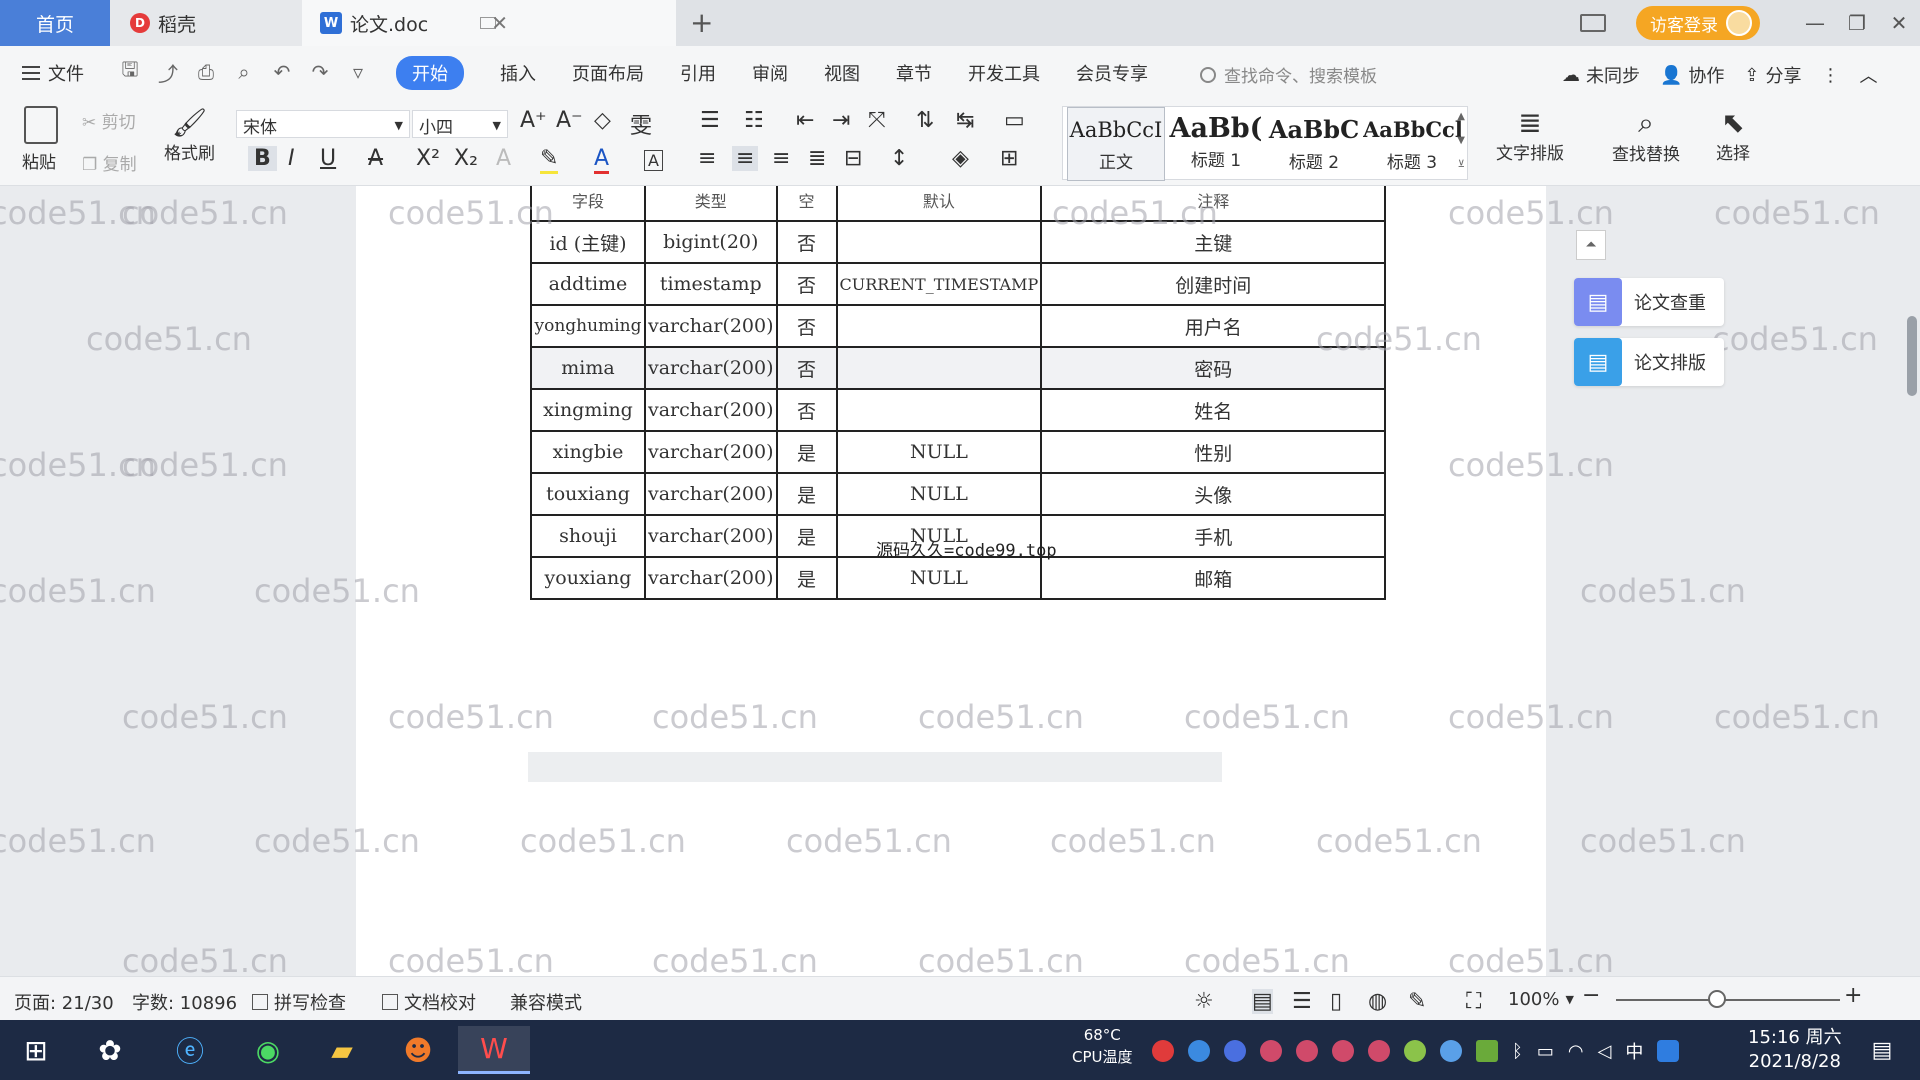  What do you see at coordinates (1912, 356) in the screenshot?
I see `scrollbar-thumb` at bounding box center [1912, 356].